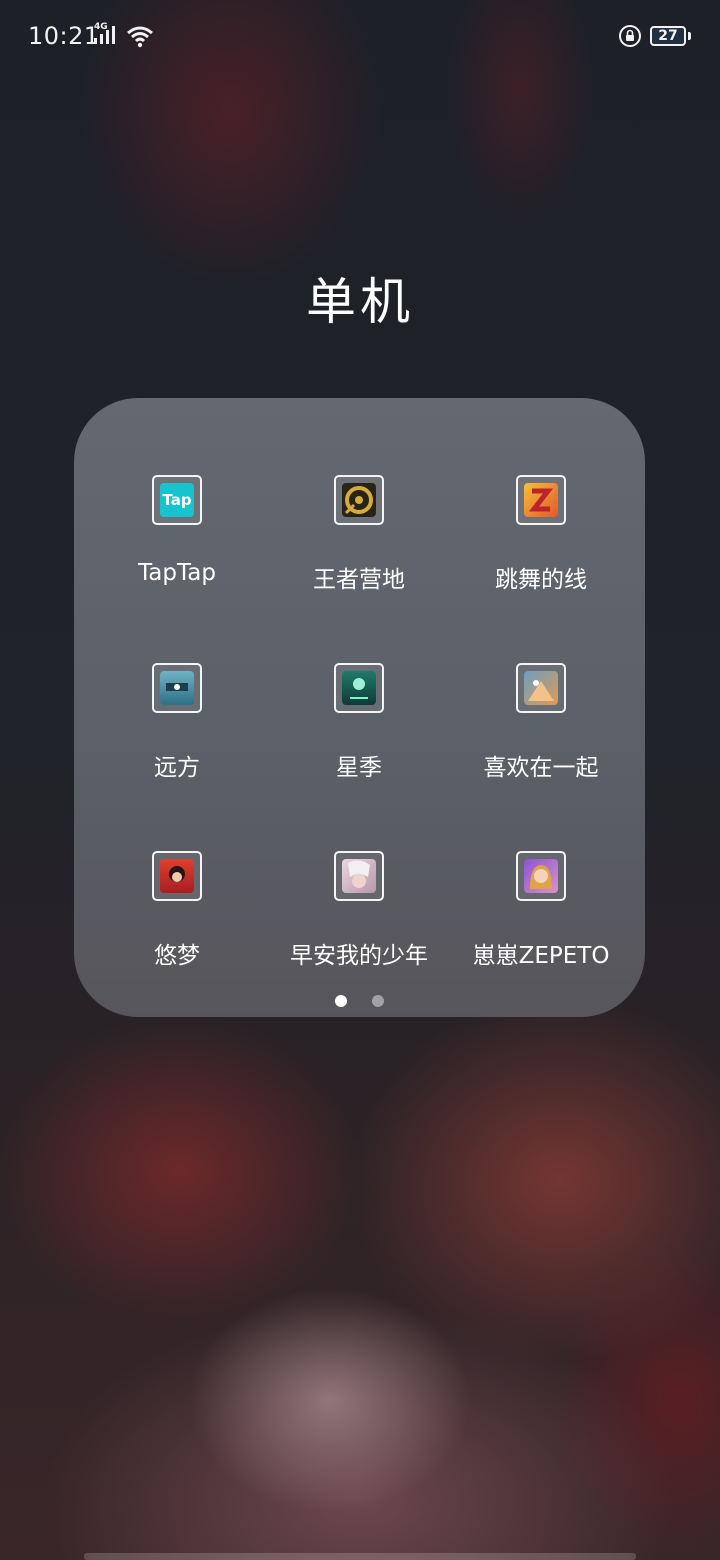 This screenshot has height=1560, width=720. I want to click on app-label: 星季, so click(359, 768).